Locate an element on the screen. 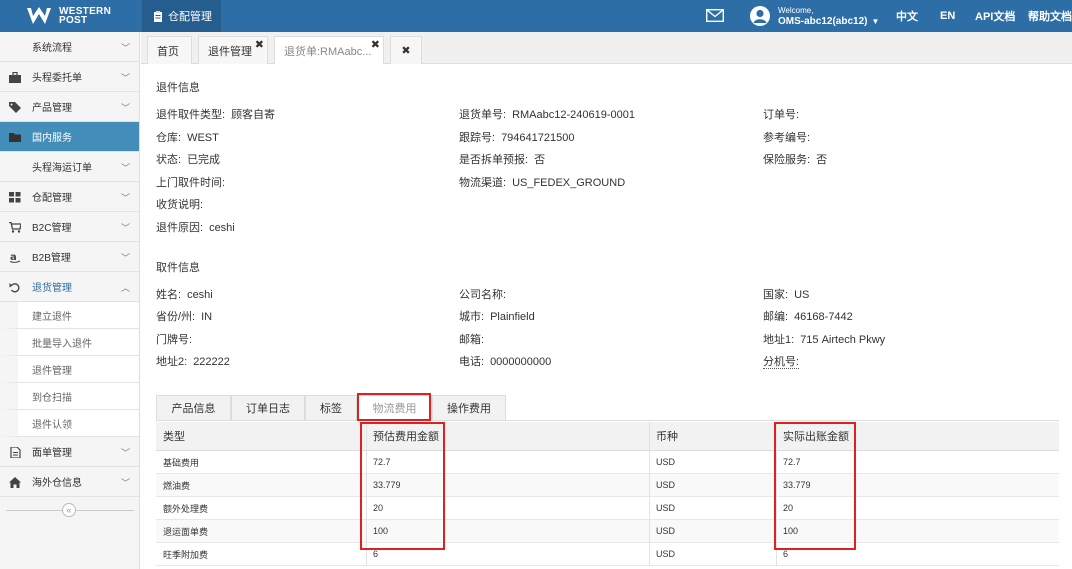 This screenshot has width=1072, height=569. field-name: 姓名: ceshi is located at coordinates (184, 295).